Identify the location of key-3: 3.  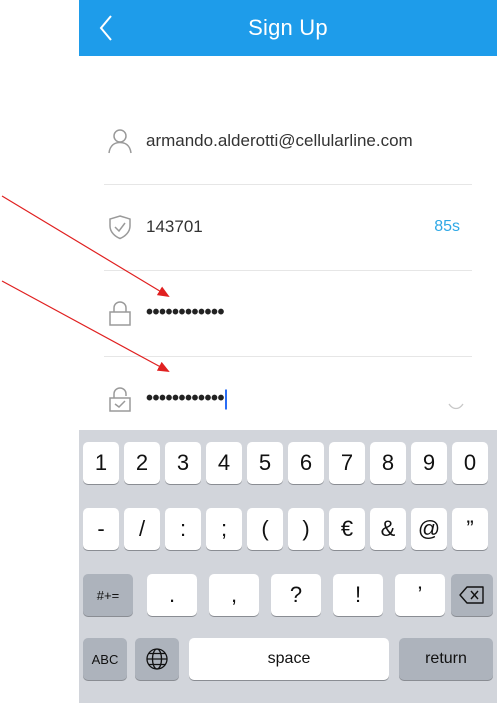
(183, 463).